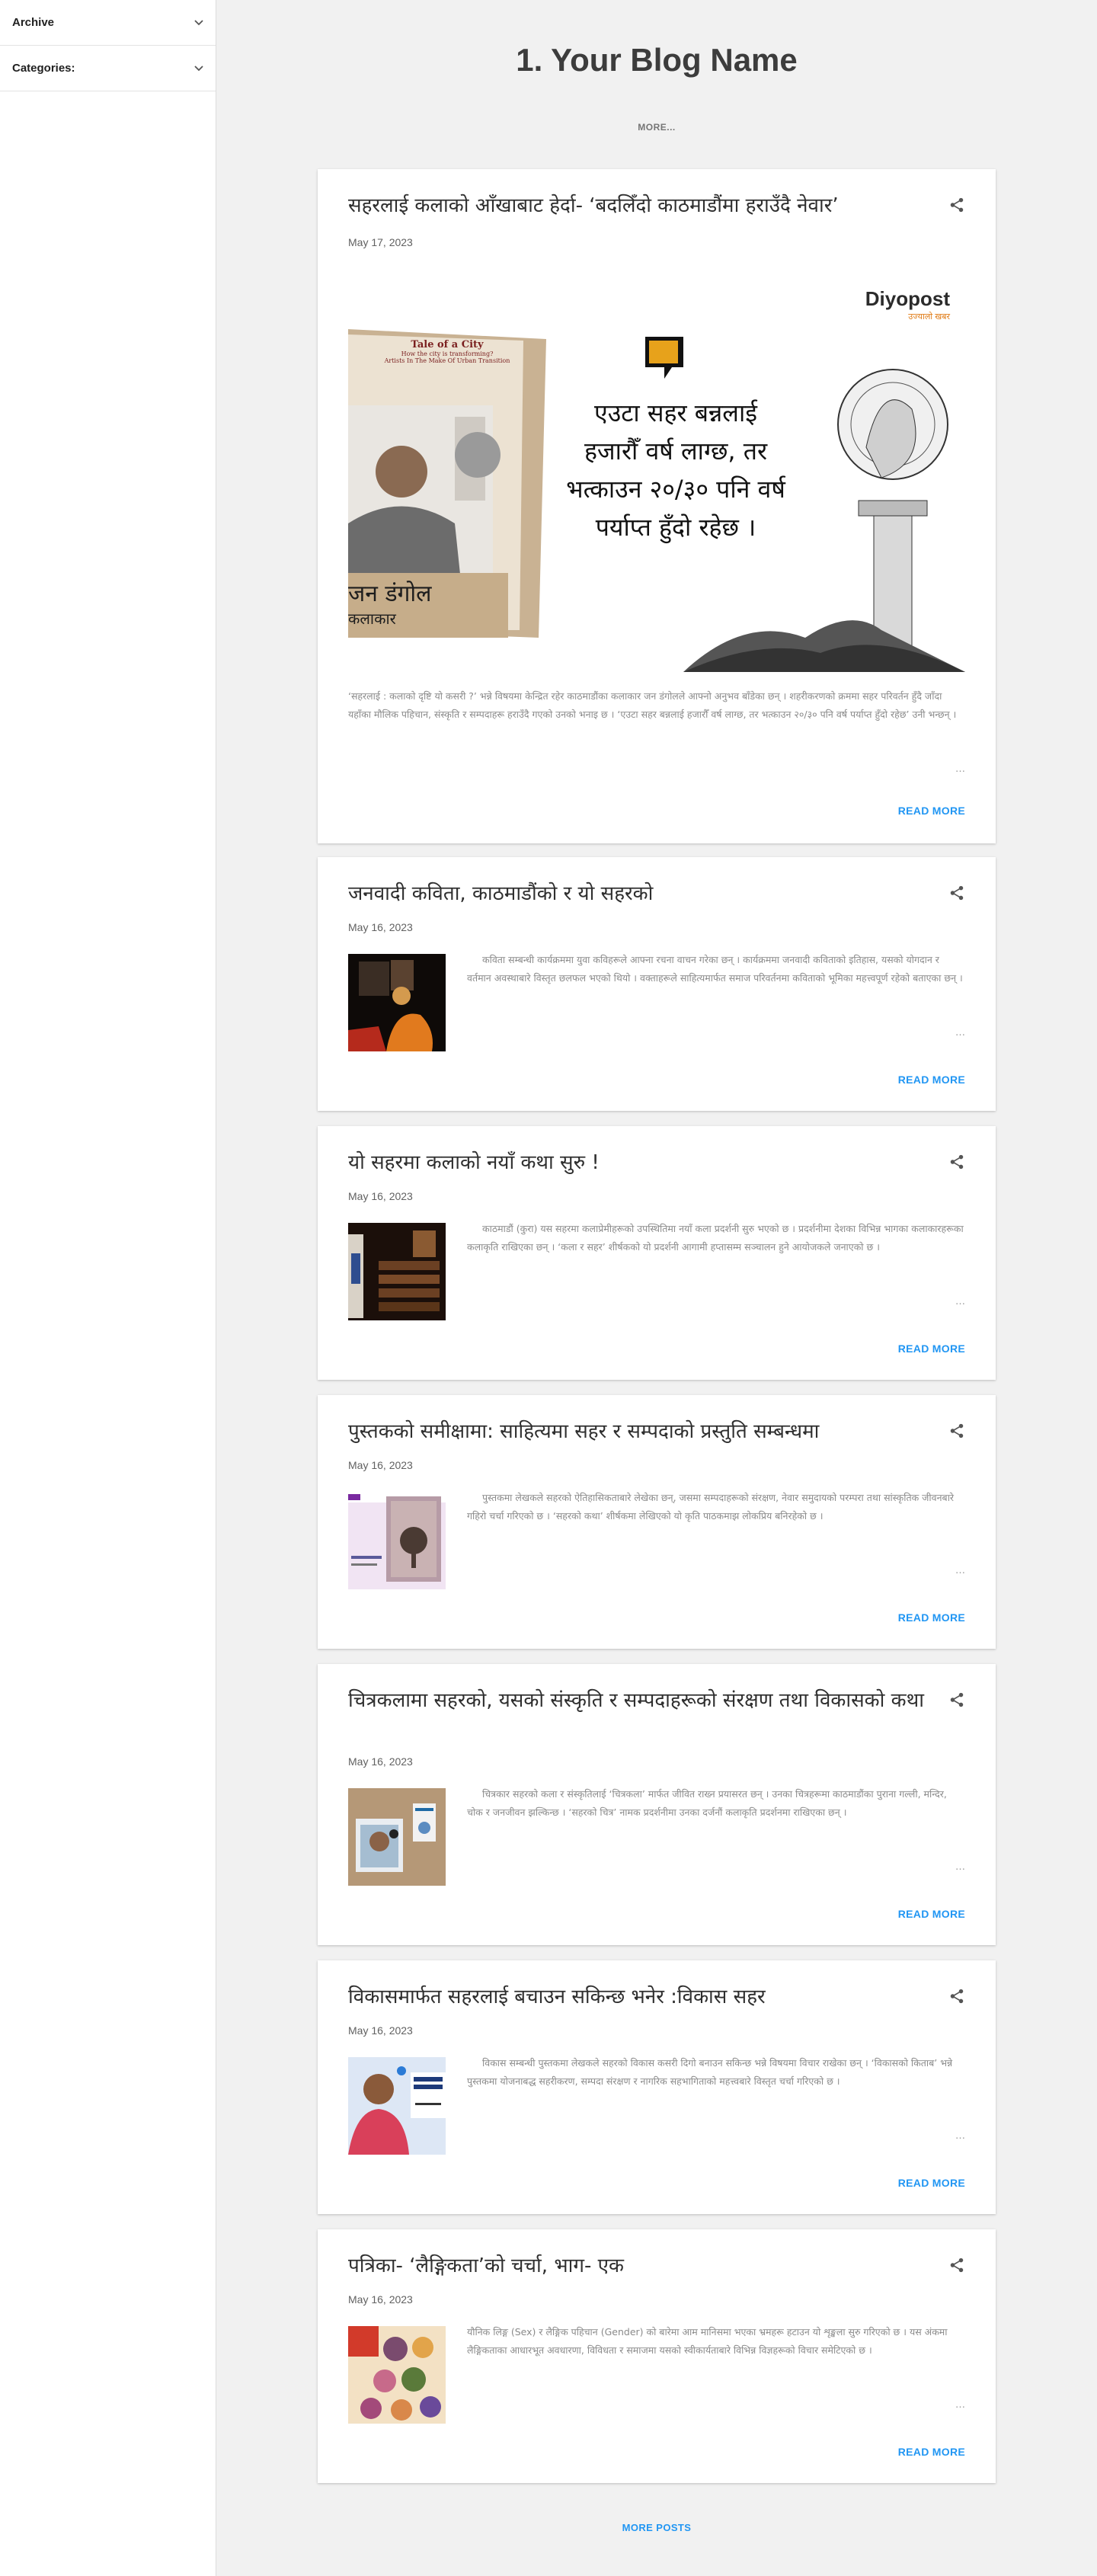 The image size is (1097, 2576). I want to click on person-role: कलाकार, so click(372, 619).